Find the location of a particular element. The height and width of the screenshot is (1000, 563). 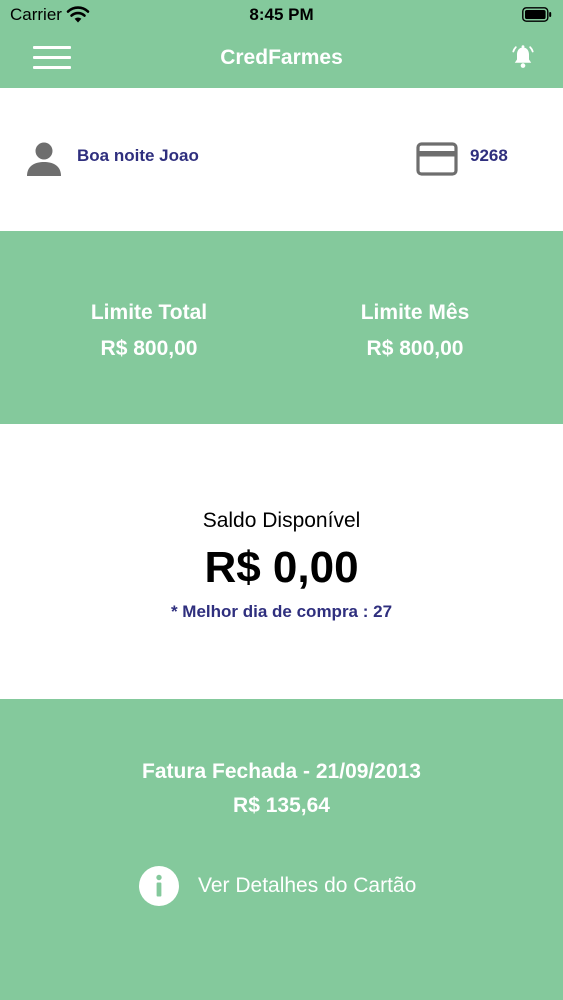

status-bar: Carrier 8:45 PM is located at coordinates (281, 15).